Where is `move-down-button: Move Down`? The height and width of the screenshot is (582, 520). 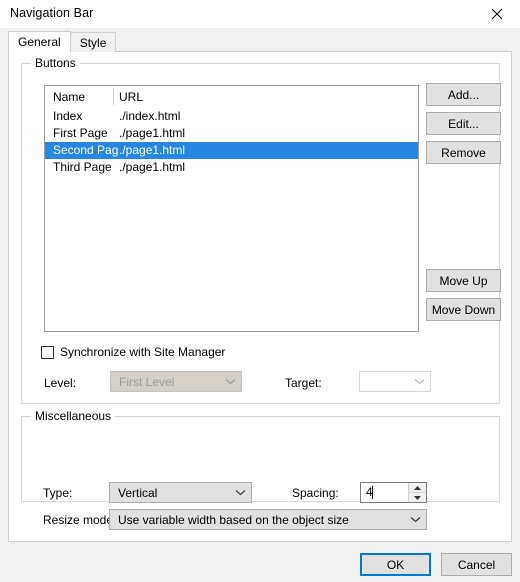
move-down-button: Move Down is located at coordinates (463, 309).